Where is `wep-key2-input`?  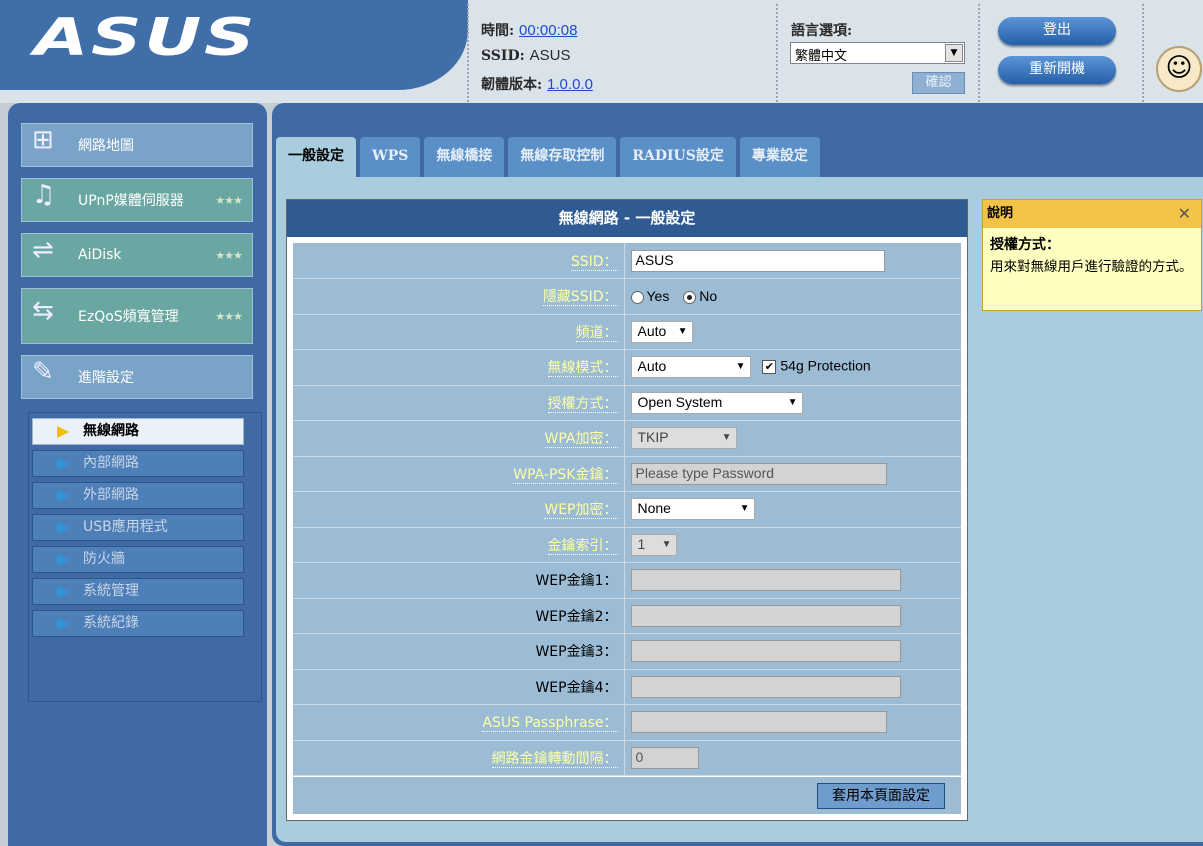
wep-key2-input is located at coordinates (765, 615).